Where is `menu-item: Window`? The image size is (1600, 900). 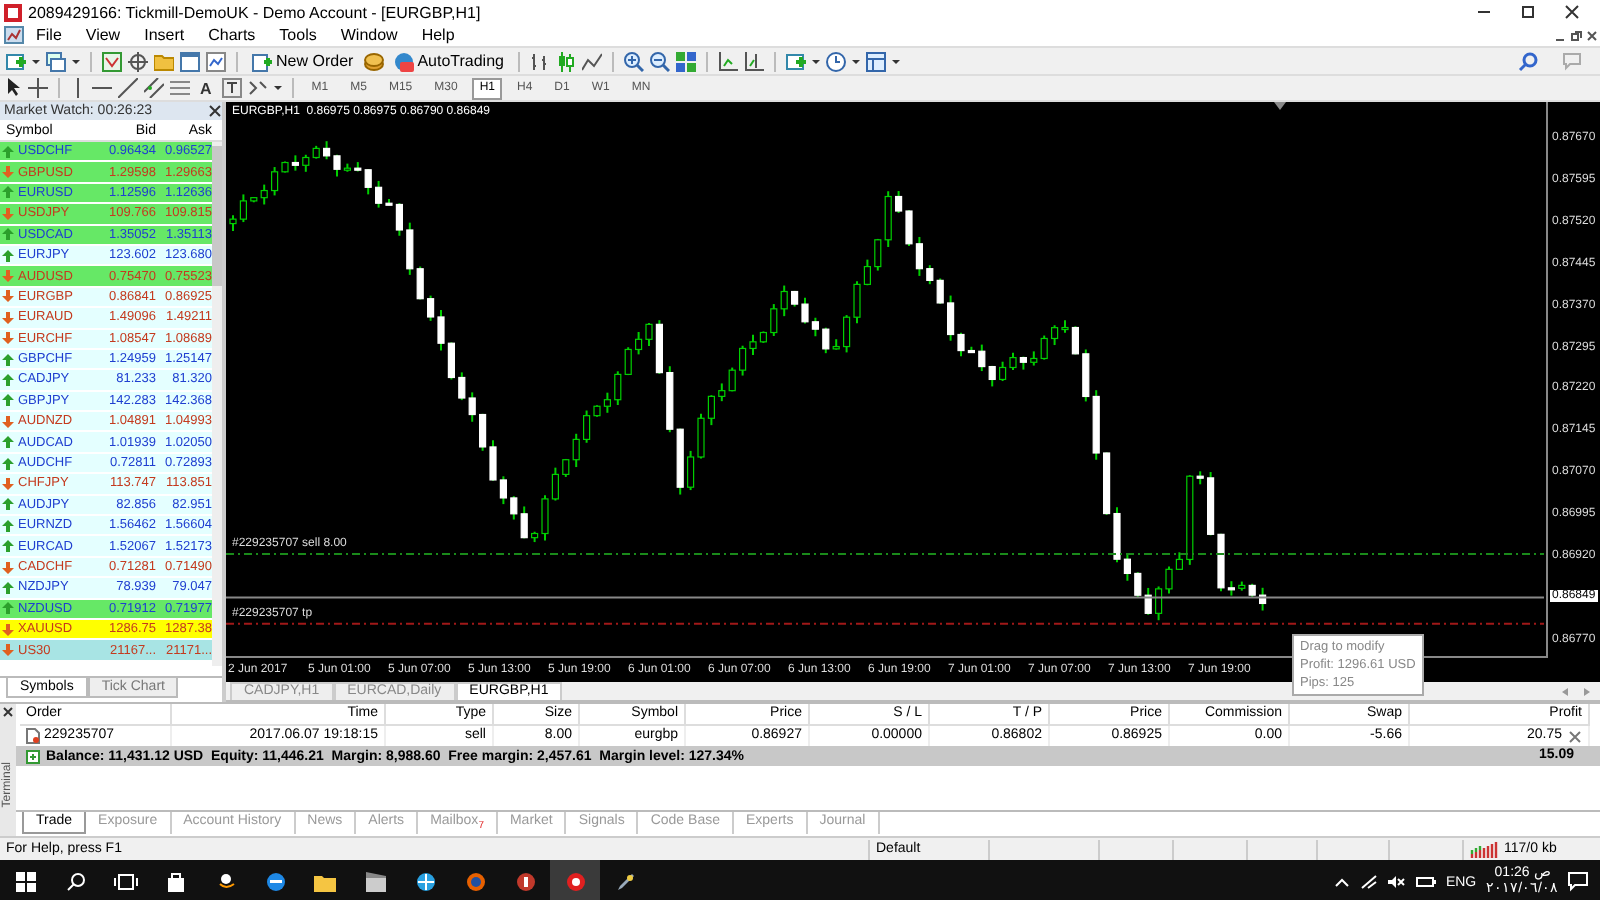
menu-item: Window is located at coordinates (369, 35).